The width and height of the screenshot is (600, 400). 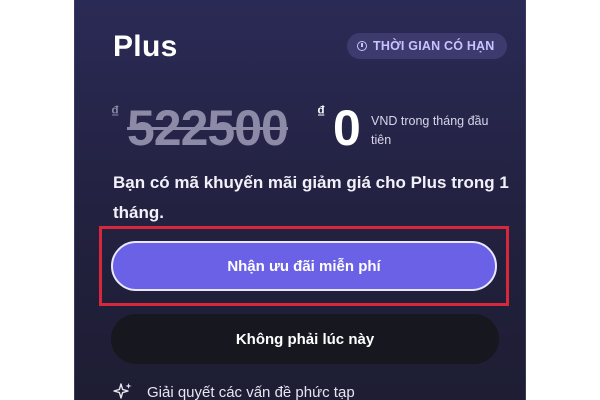 I want to click on feature-label: Giải quyết các vấn đề phức tạp, so click(x=251, y=391).